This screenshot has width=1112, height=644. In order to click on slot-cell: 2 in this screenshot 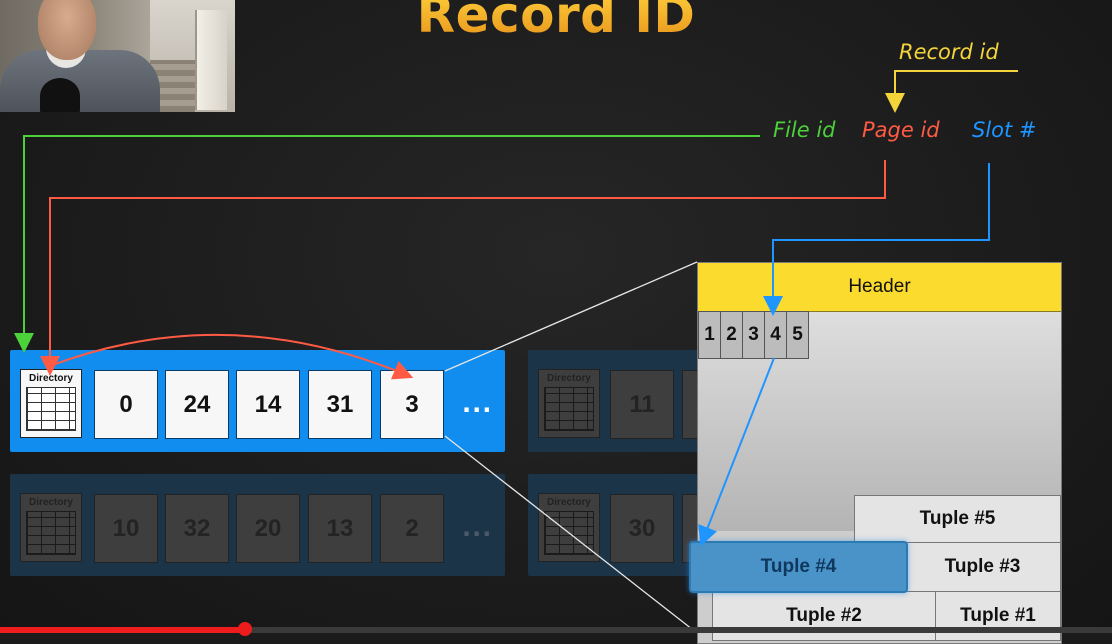, I will do `click(731, 335)`.